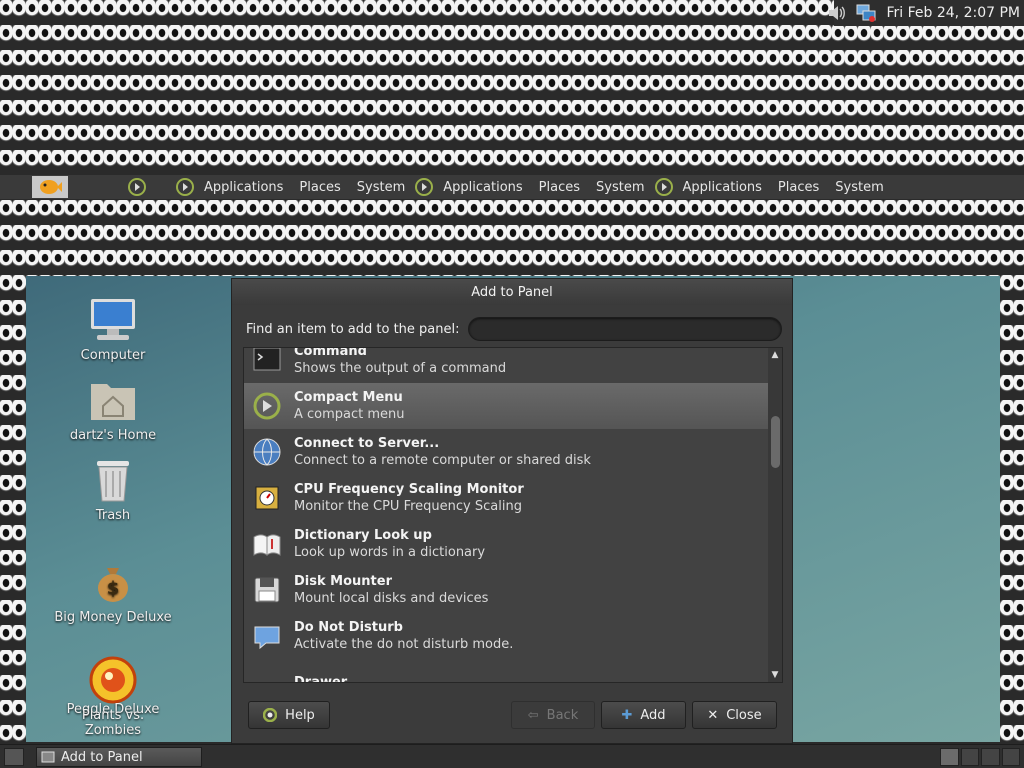 The image size is (1024, 768). What do you see at coordinates (48, 757) in the screenshot?
I see `window-icon` at bounding box center [48, 757].